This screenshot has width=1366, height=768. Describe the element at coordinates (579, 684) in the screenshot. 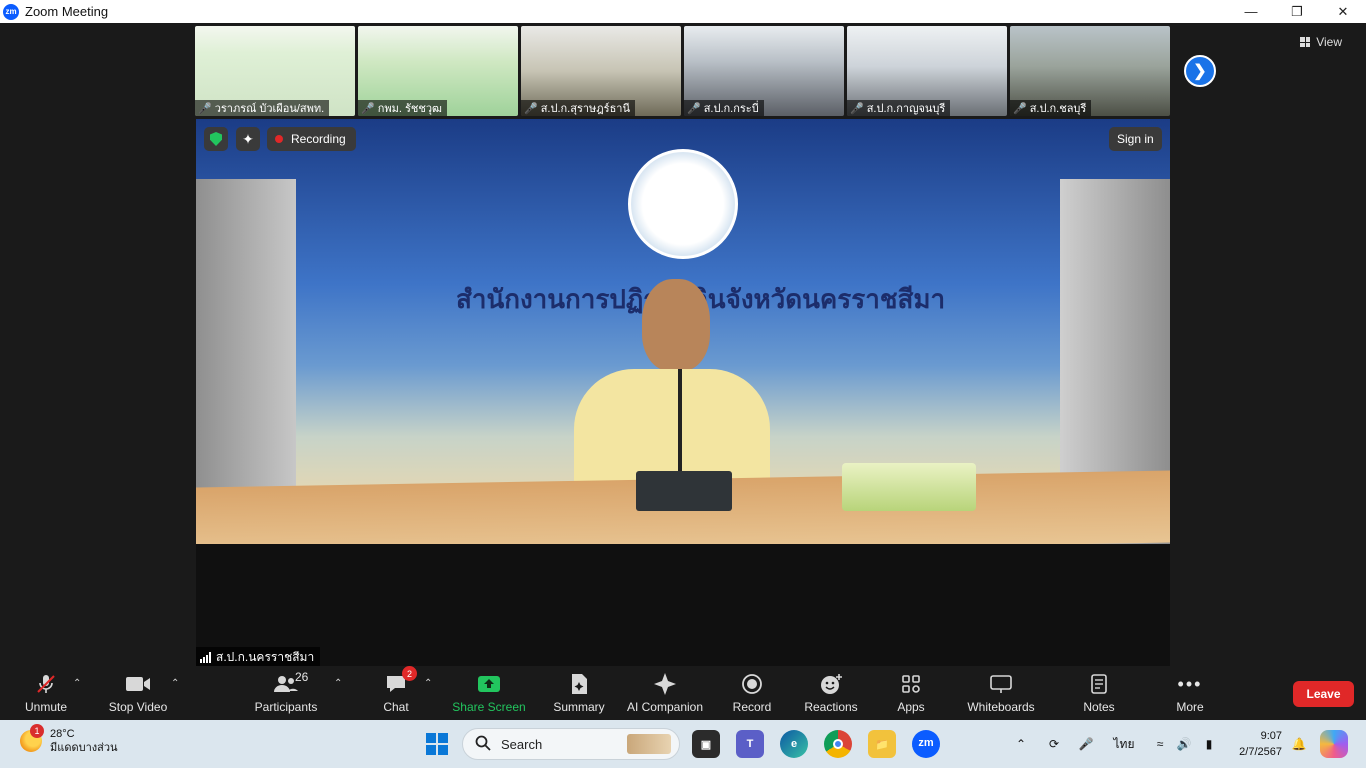

I see `summary-document-icon` at that location.